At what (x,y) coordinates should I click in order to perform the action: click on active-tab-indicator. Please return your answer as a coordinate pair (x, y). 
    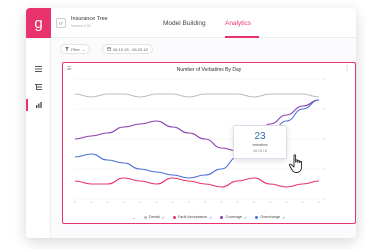
    Looking at the image, I should click on (242, 37).